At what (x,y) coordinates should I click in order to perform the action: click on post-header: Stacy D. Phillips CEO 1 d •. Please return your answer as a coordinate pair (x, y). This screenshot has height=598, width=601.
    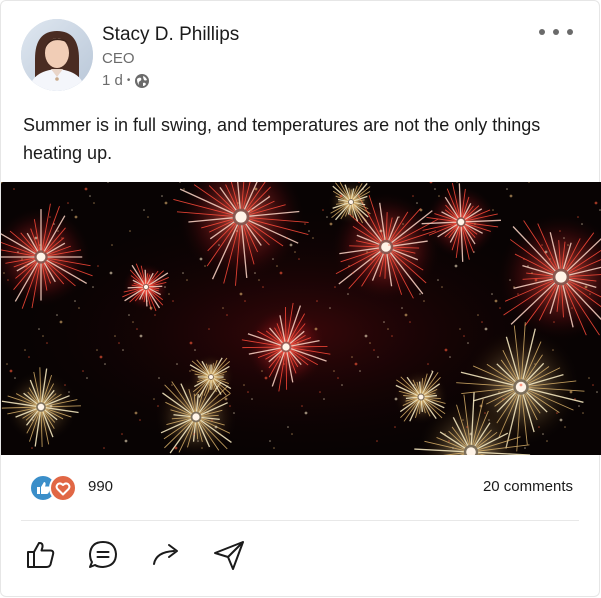
    Looking at the image, I should click on (301, 57).